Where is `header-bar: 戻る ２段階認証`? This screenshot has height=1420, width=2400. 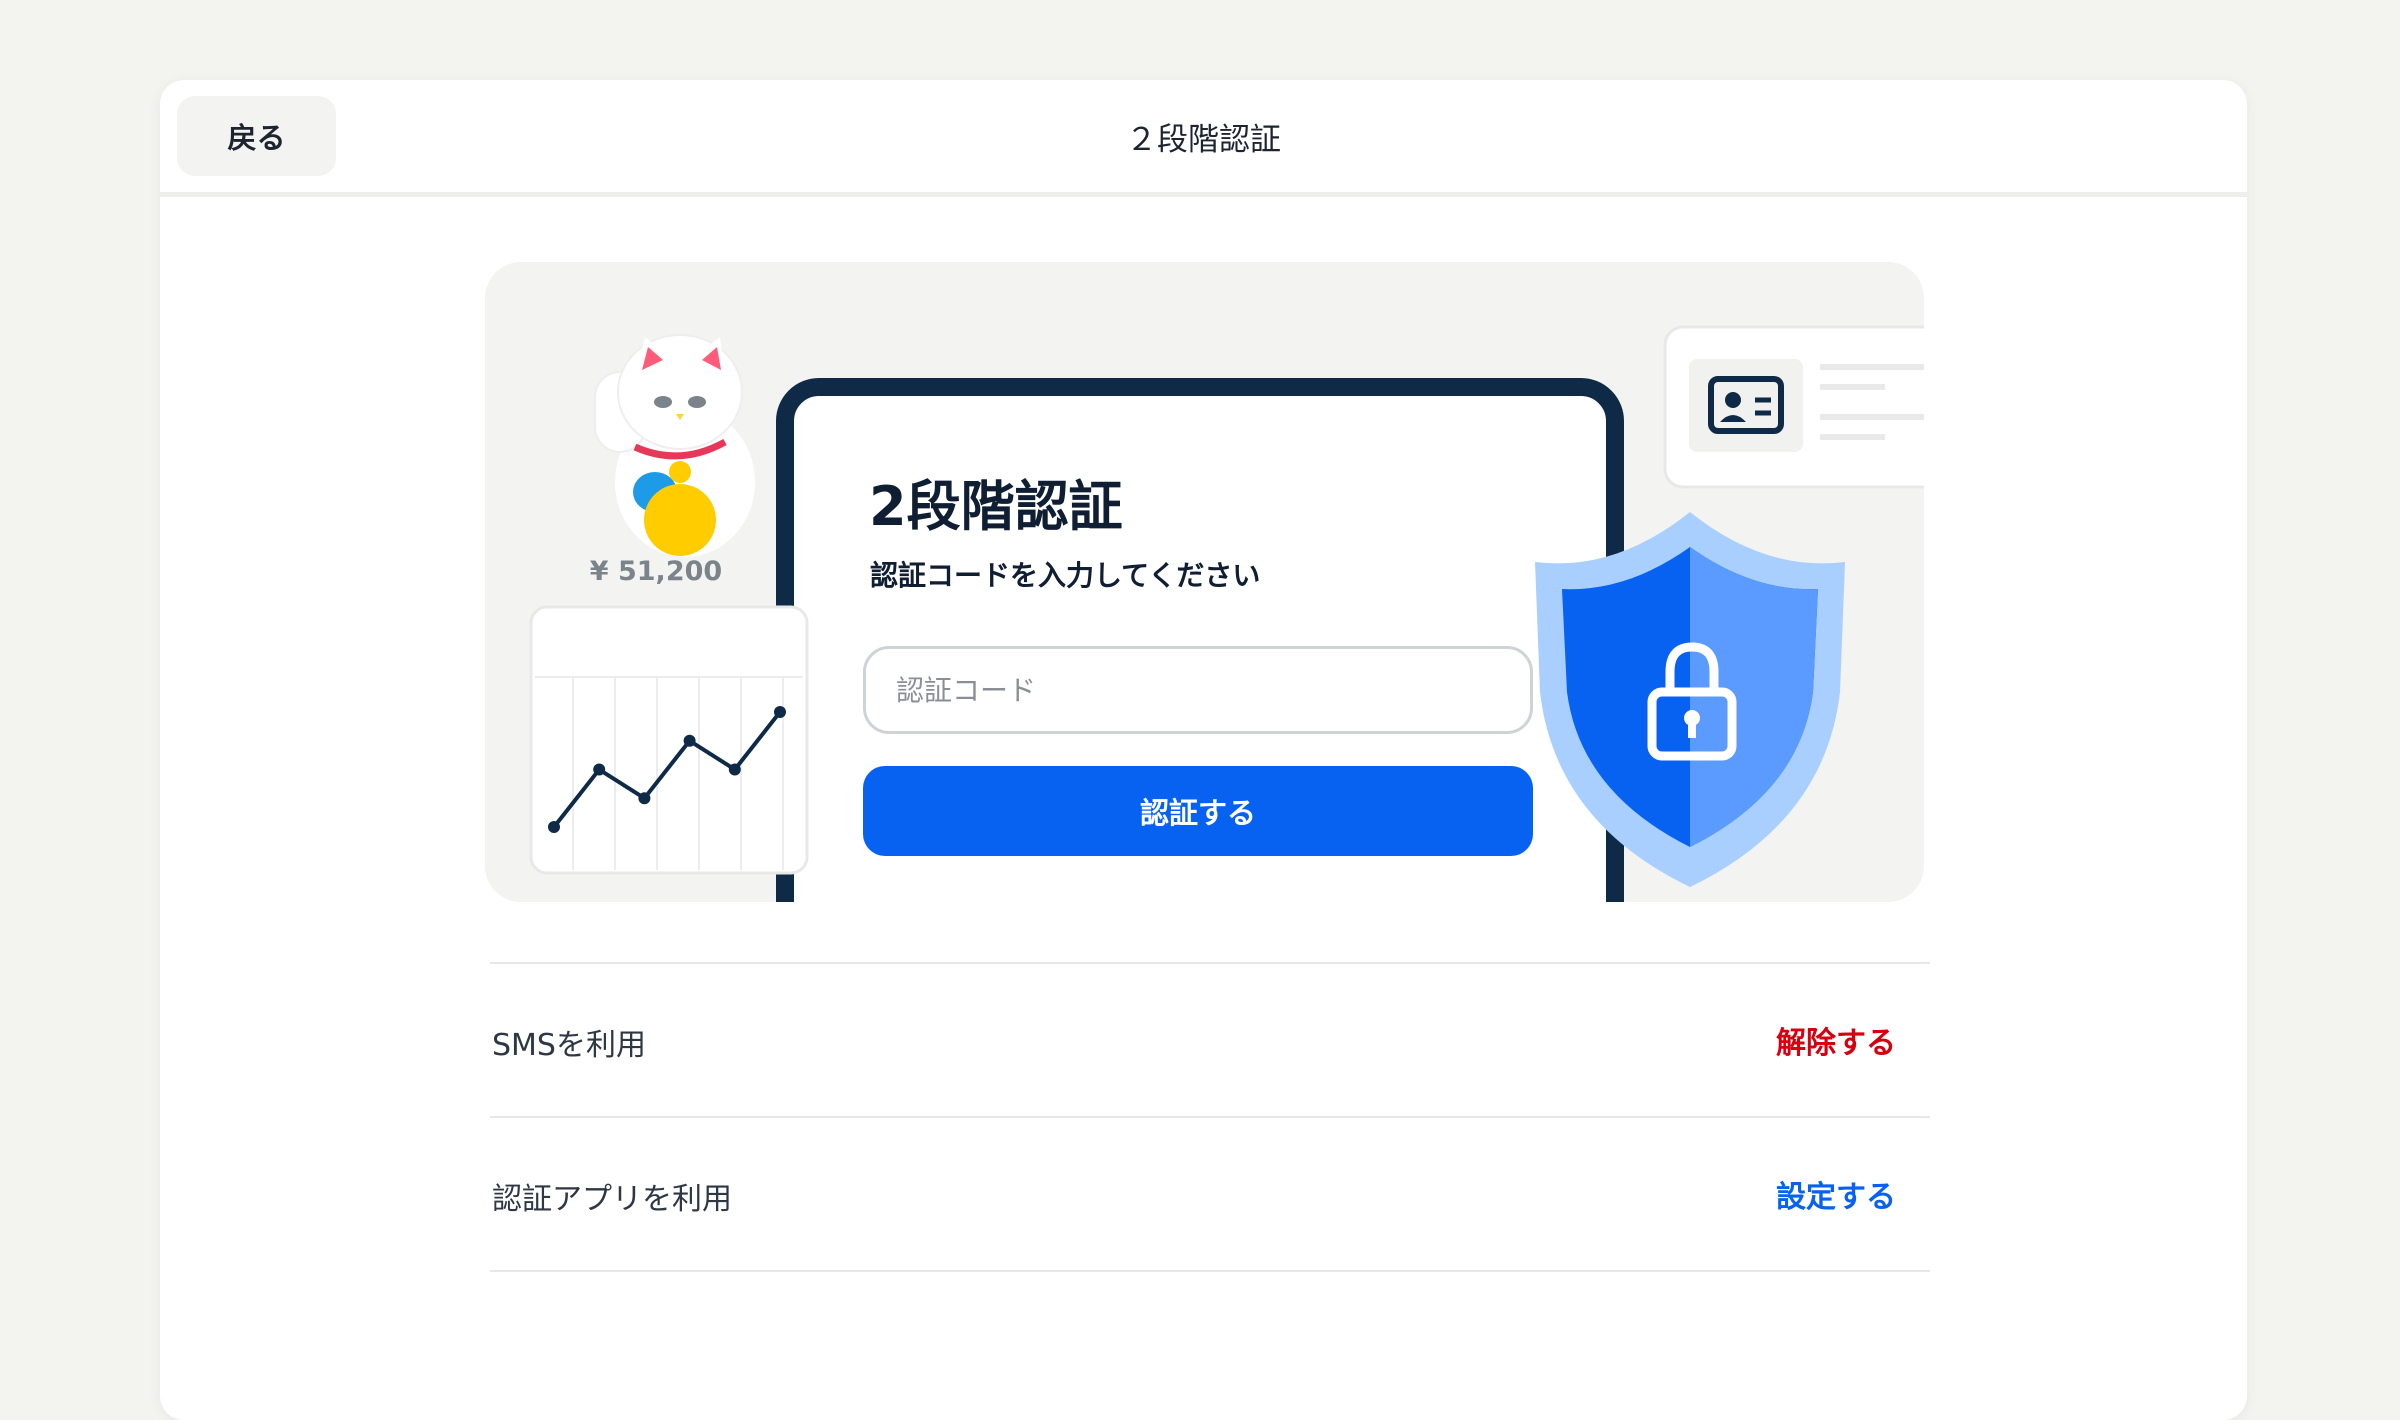 header-bar: 戻る ２段階認証 is located at coordinates (1203, 138).